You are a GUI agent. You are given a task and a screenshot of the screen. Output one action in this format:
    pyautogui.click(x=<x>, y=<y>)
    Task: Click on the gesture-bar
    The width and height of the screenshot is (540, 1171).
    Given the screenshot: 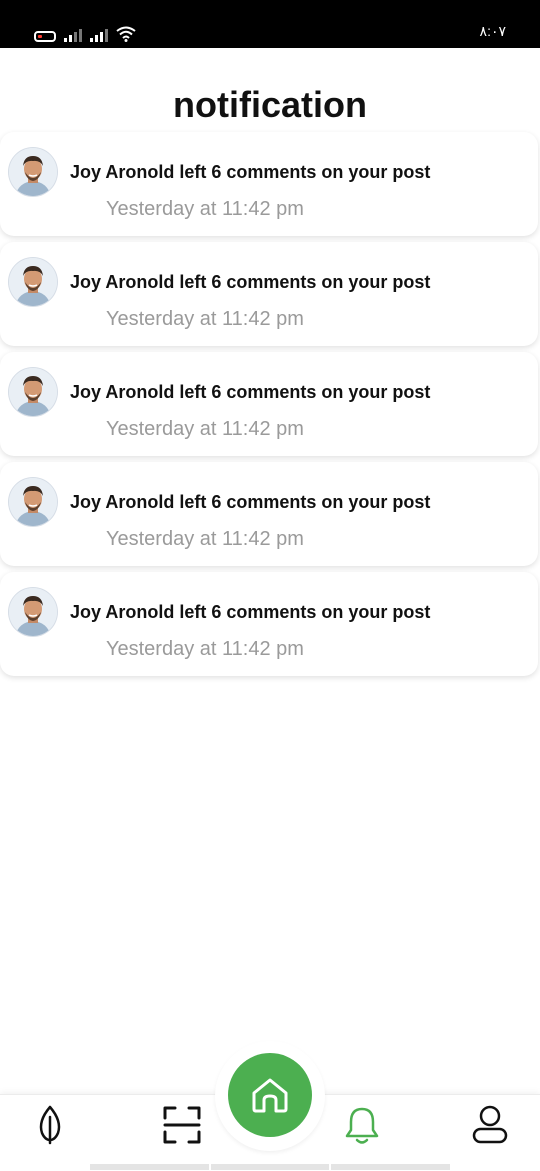 What is the action you would take?
    pyautogui.click(x=270, y=1167)
    